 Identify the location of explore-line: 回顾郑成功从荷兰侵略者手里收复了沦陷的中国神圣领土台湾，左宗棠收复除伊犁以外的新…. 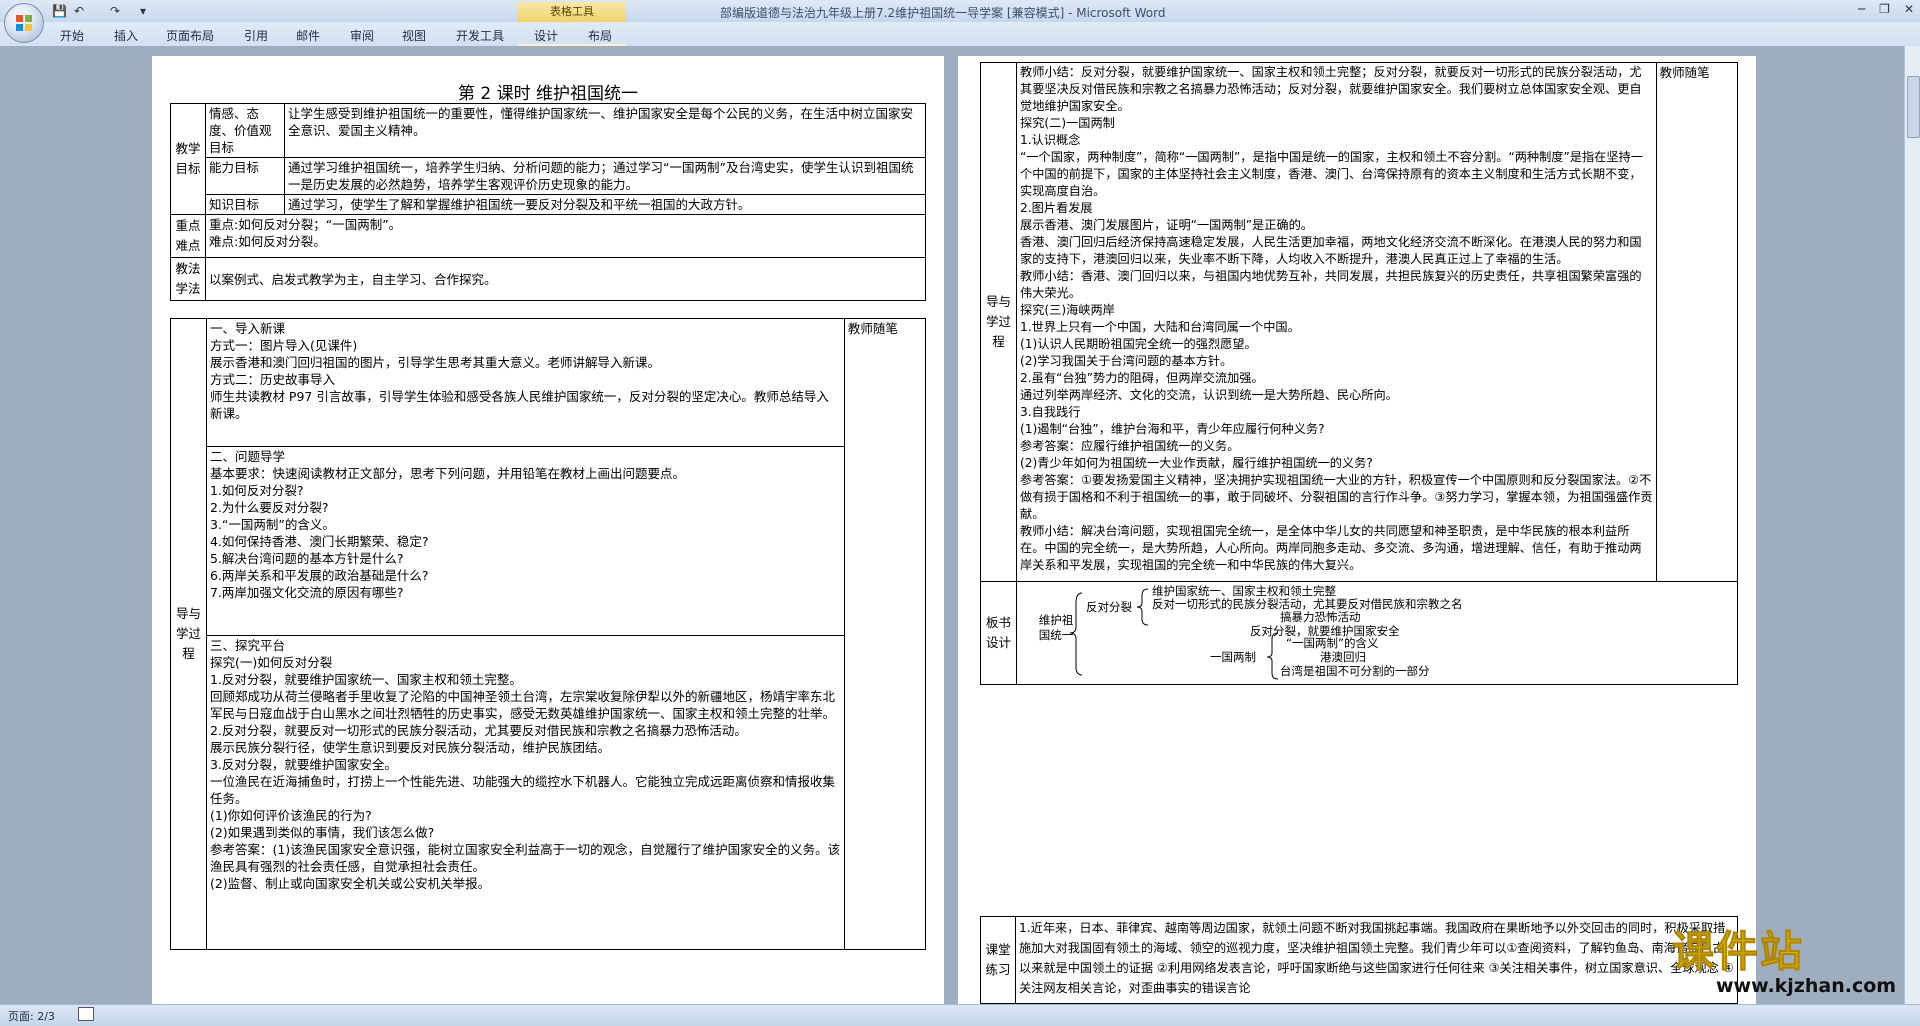
(522, 705).